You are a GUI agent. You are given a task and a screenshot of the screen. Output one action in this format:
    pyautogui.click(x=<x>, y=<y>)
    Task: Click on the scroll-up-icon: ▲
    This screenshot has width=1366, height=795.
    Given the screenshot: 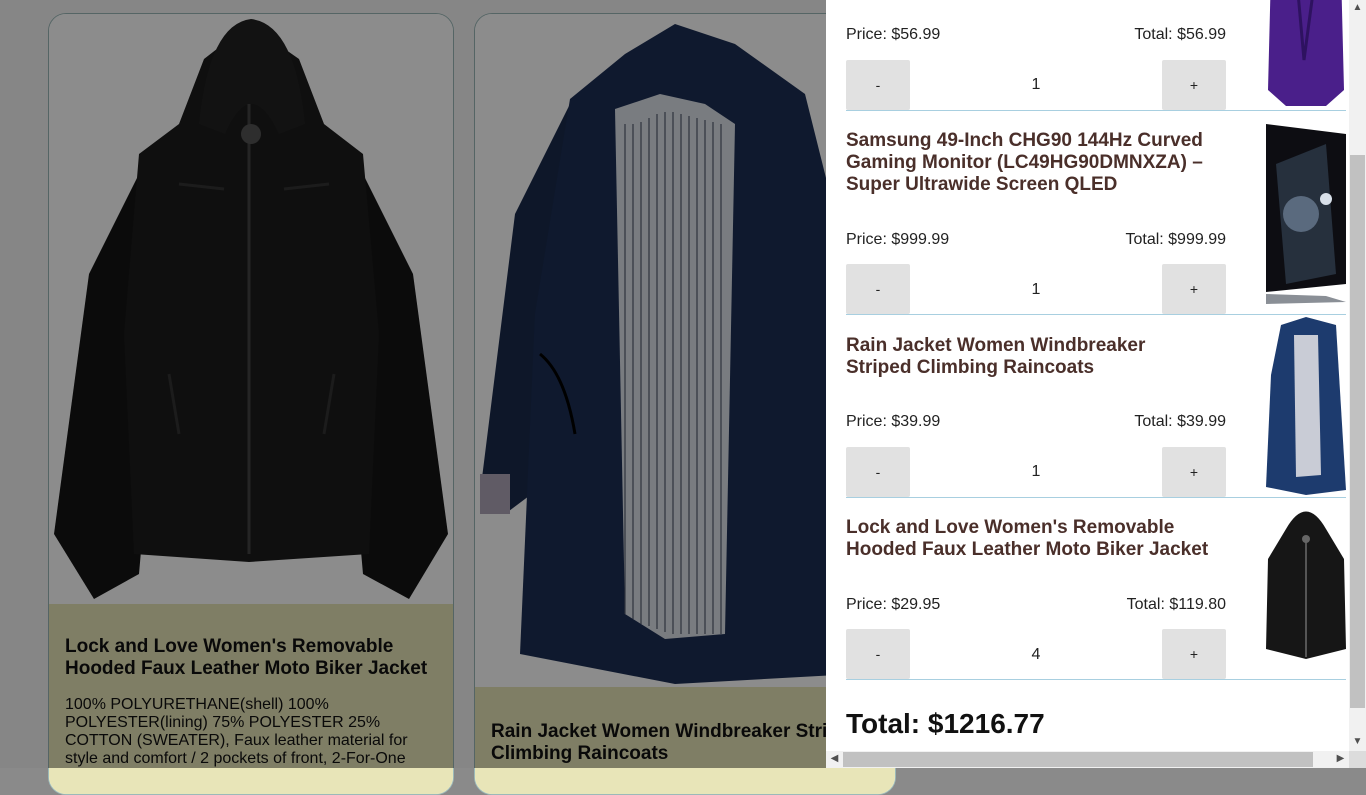 What is the action you would take?
    pyautogui.click(x=1357, y=7)
    